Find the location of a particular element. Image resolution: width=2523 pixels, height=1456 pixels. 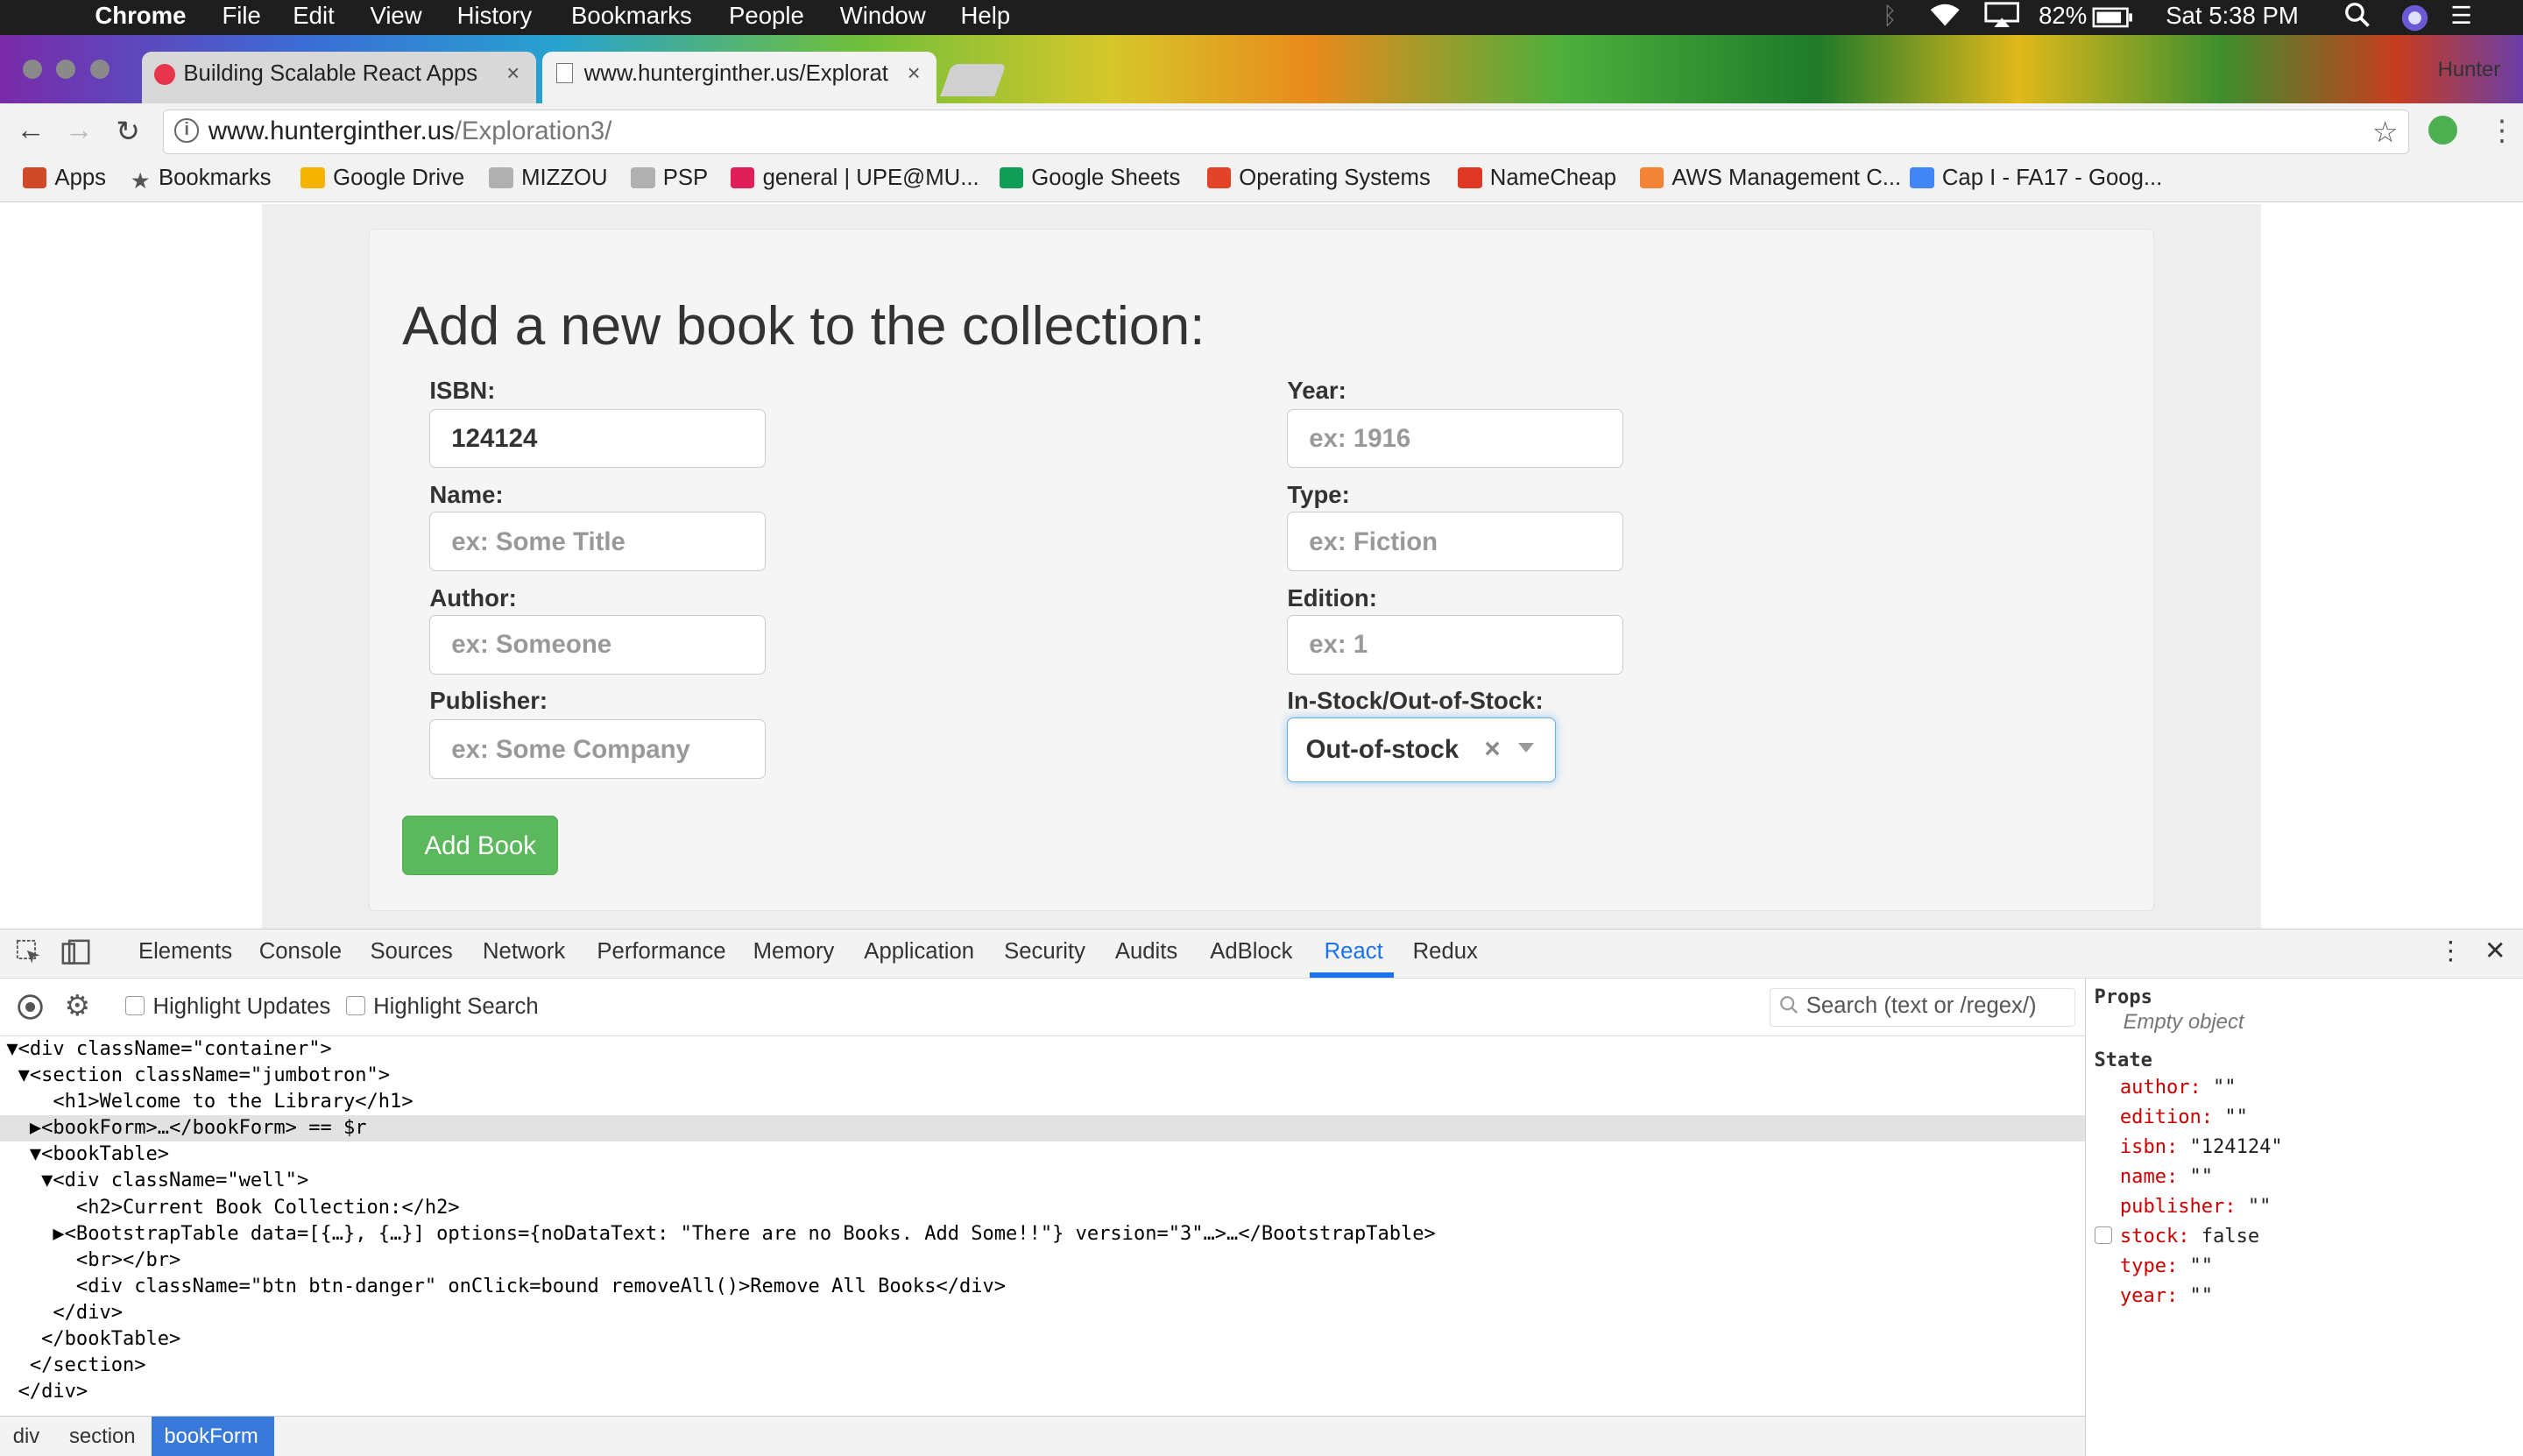

tab-performance: Performance is located at coordinates (661, 952).